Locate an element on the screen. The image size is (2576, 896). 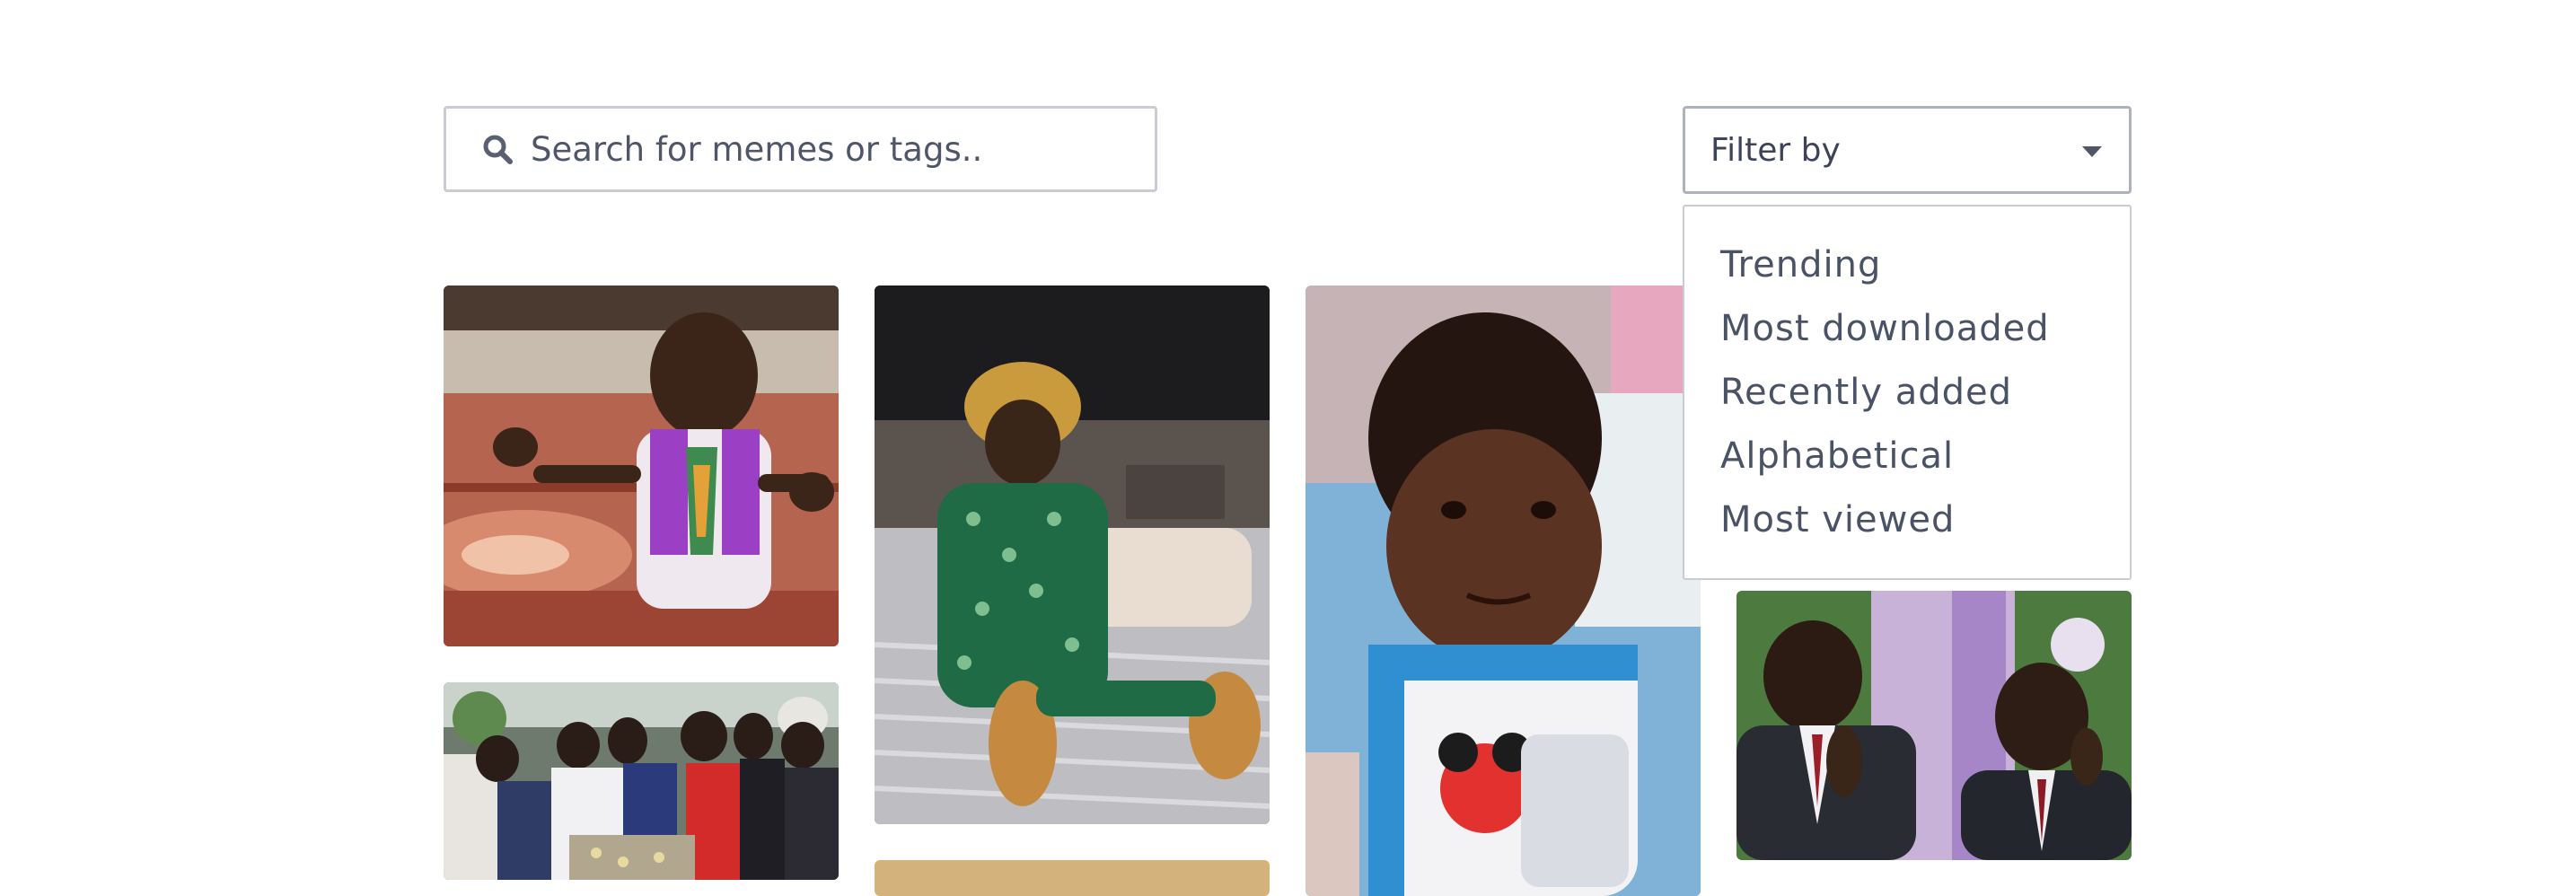
filter-select: Filter by is located at coordinates (1907, 150).